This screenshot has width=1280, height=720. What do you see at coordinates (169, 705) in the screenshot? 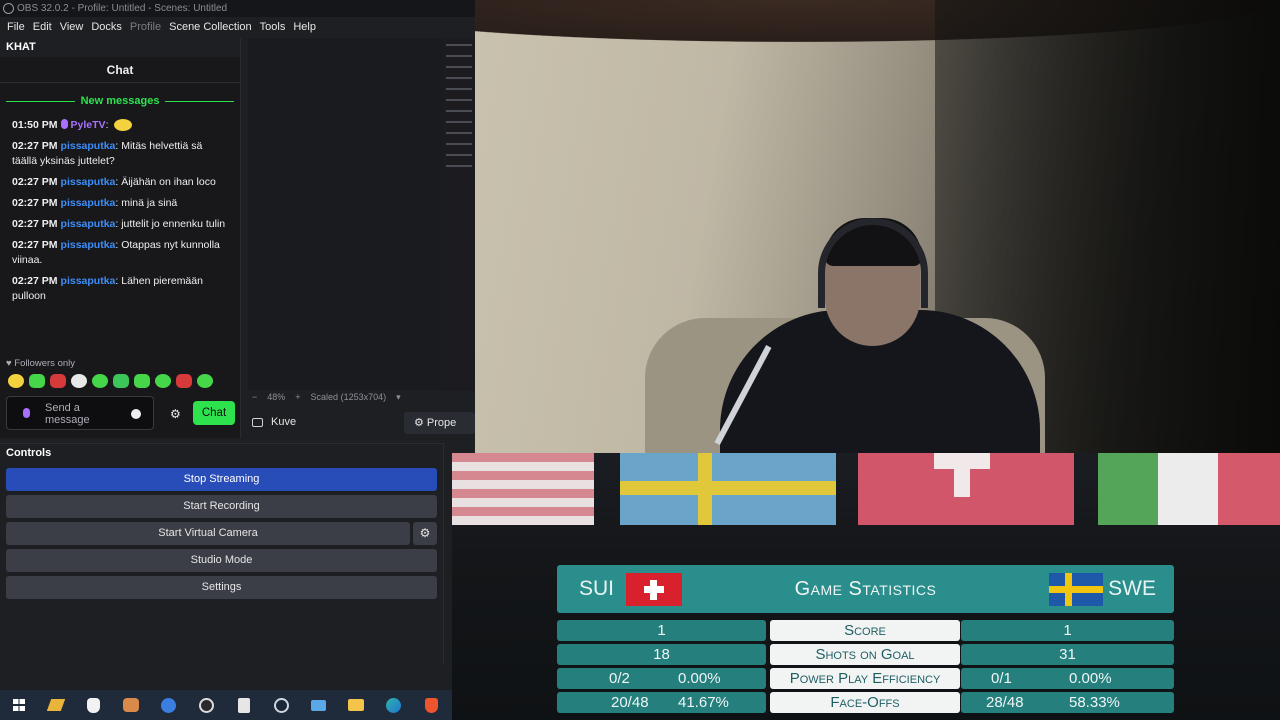
I see `blue-app-icon` at bounding box center [169, 705].